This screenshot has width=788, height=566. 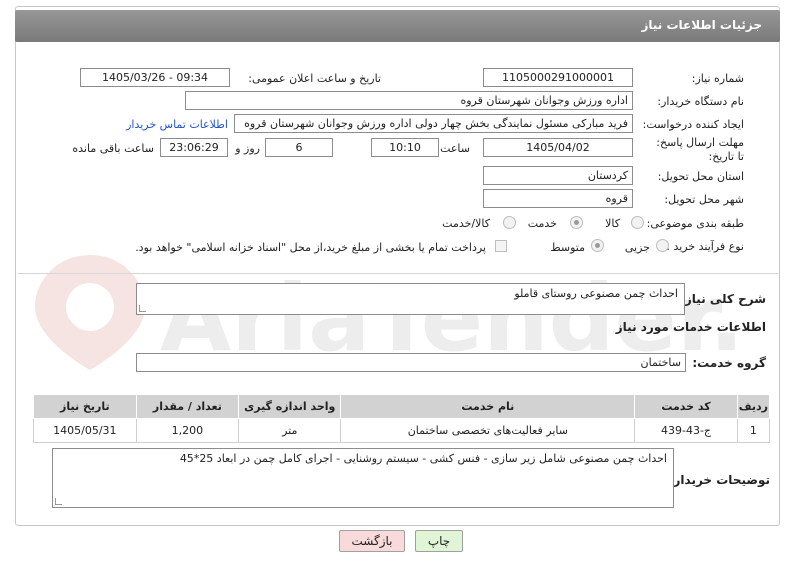 I want to click on general-desc-label: شرح کلی نیاز:, so click(x=723, y=299).